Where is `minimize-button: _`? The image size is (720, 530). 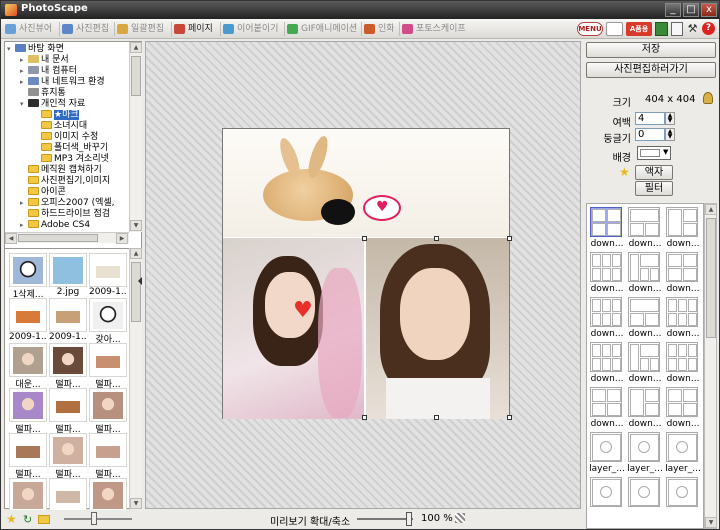
minimize-button: _ is located at coordinates (673, 10).